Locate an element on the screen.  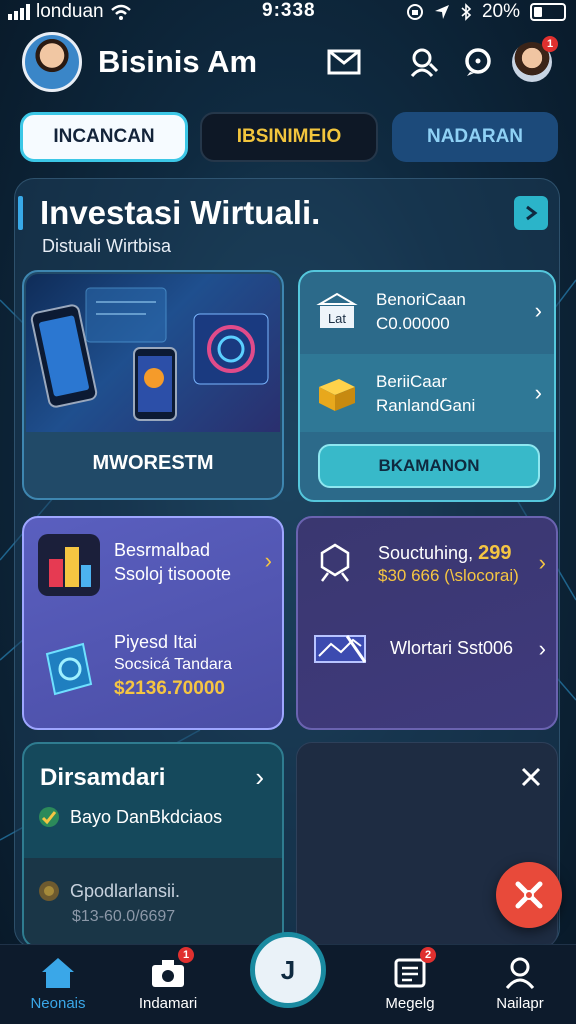
search-person-icon is located at coordinates (424, 62).